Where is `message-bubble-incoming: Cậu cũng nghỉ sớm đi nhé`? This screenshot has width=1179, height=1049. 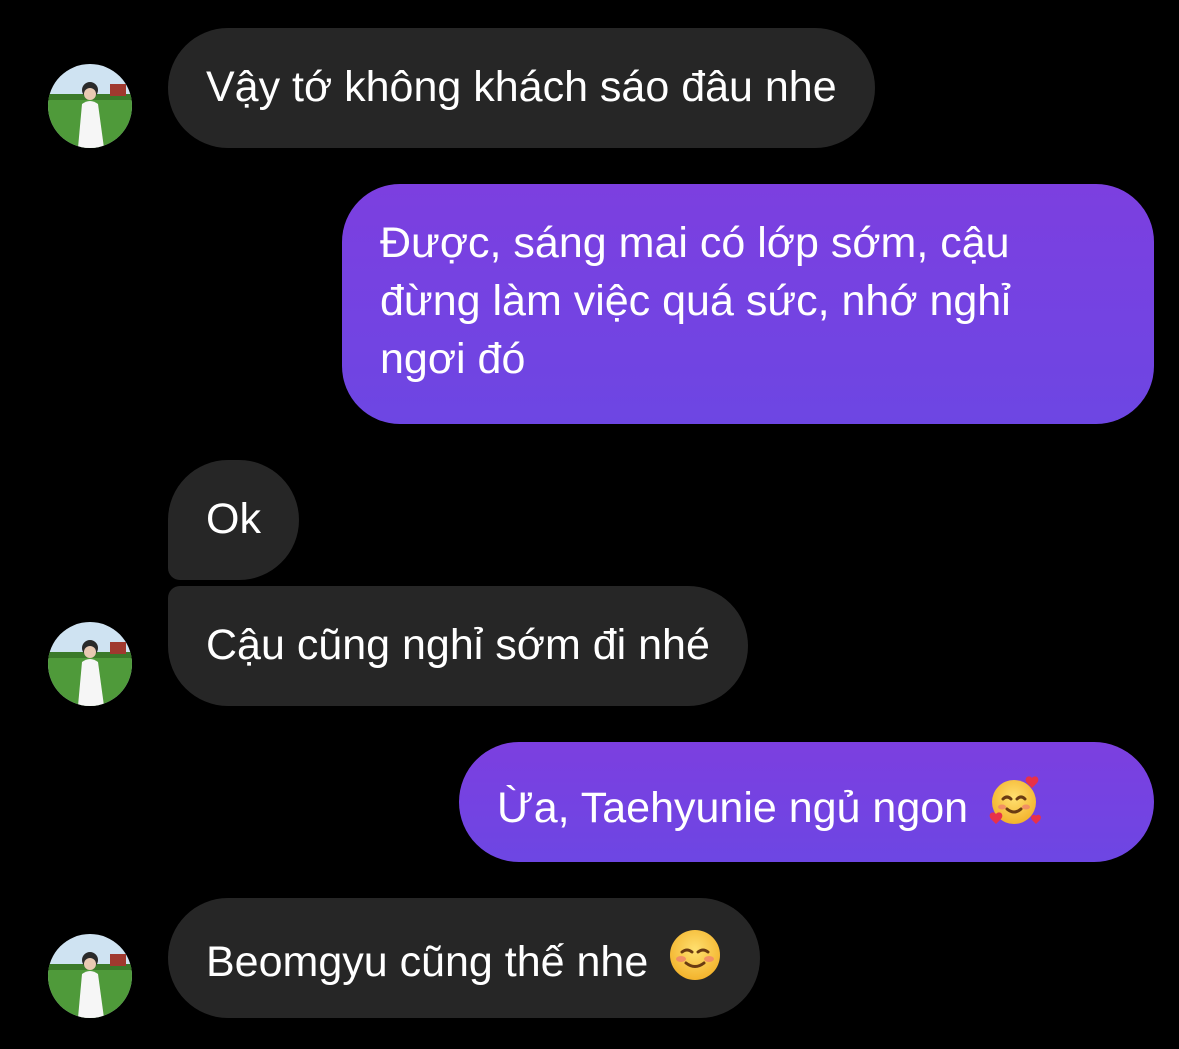 message-bubble-incoming: Cậu cũng nghỉ sớm đi nhé is located at coordinates (458, 646).